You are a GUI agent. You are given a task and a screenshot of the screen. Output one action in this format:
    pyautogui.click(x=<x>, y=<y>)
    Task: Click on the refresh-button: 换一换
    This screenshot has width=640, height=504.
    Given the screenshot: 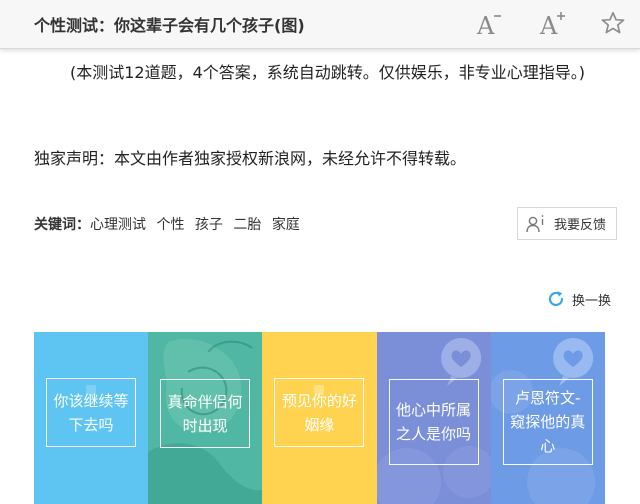 What is the action you would take?
    pyautogui.click(x=578, y=299)
    